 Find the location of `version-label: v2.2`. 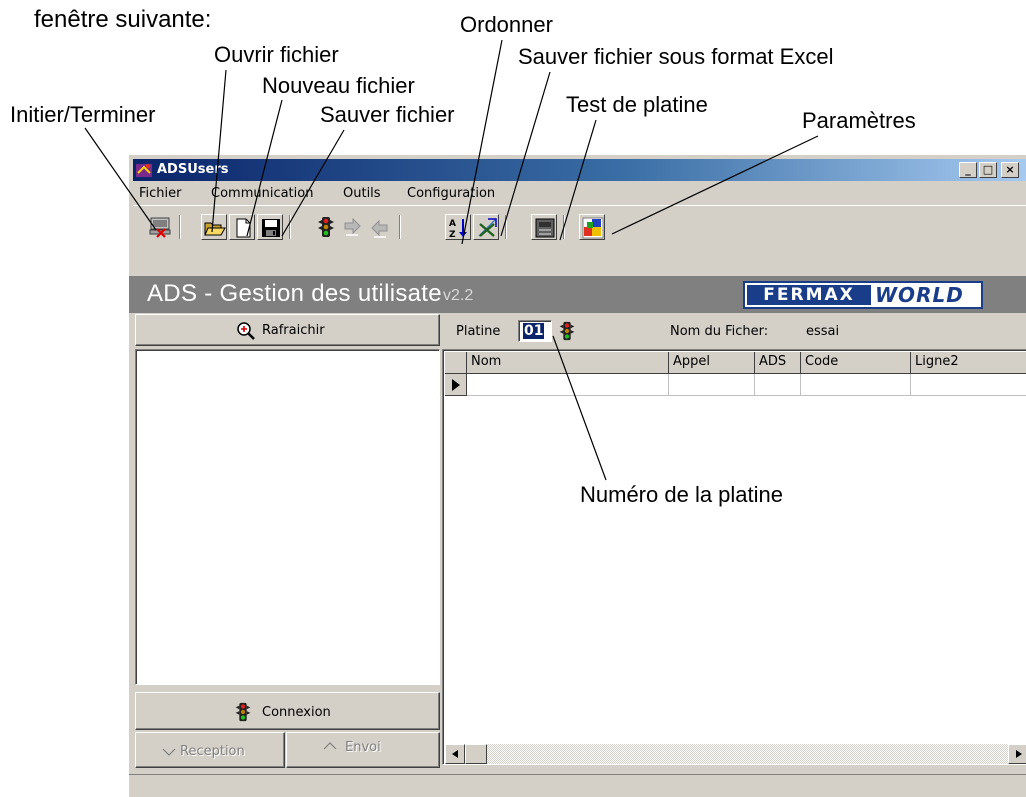

version-label: v2.2 is located at coordinates (460, 296).